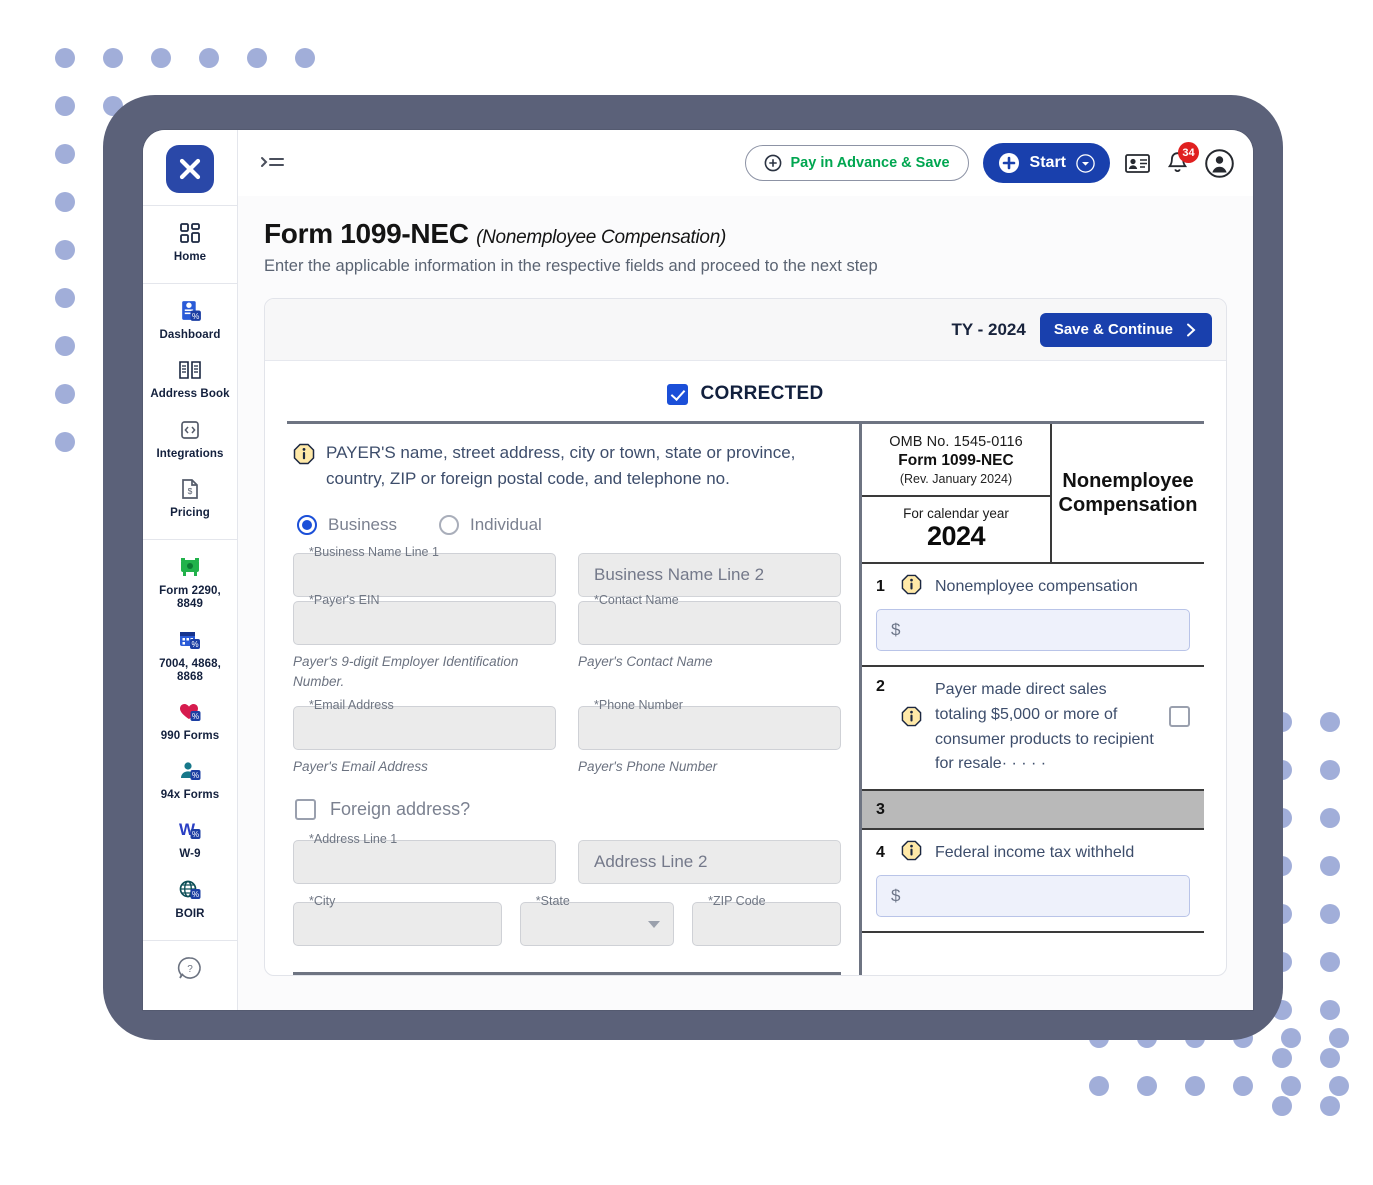  I want to click on user-account-button, so click(1219, 163).